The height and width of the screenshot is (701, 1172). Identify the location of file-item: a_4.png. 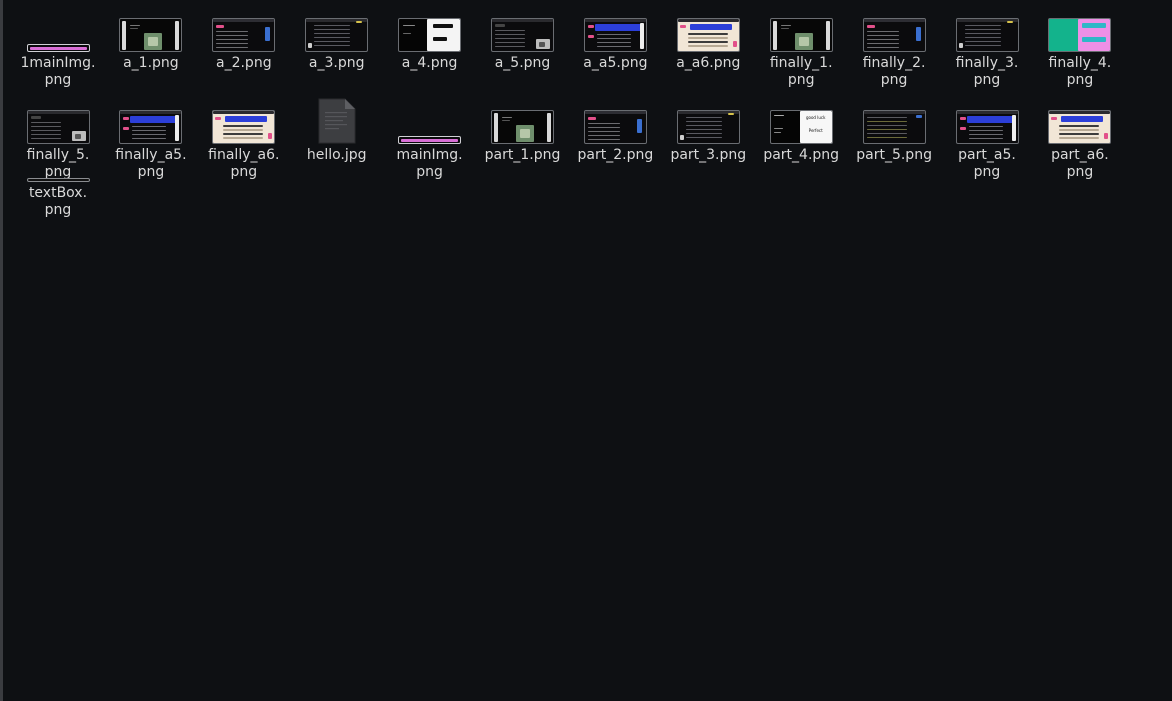
(430, 39).